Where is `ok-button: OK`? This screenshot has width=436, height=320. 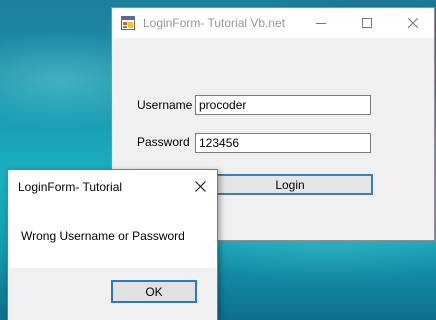 ok-button: OK is located at coordinates (154, 291).